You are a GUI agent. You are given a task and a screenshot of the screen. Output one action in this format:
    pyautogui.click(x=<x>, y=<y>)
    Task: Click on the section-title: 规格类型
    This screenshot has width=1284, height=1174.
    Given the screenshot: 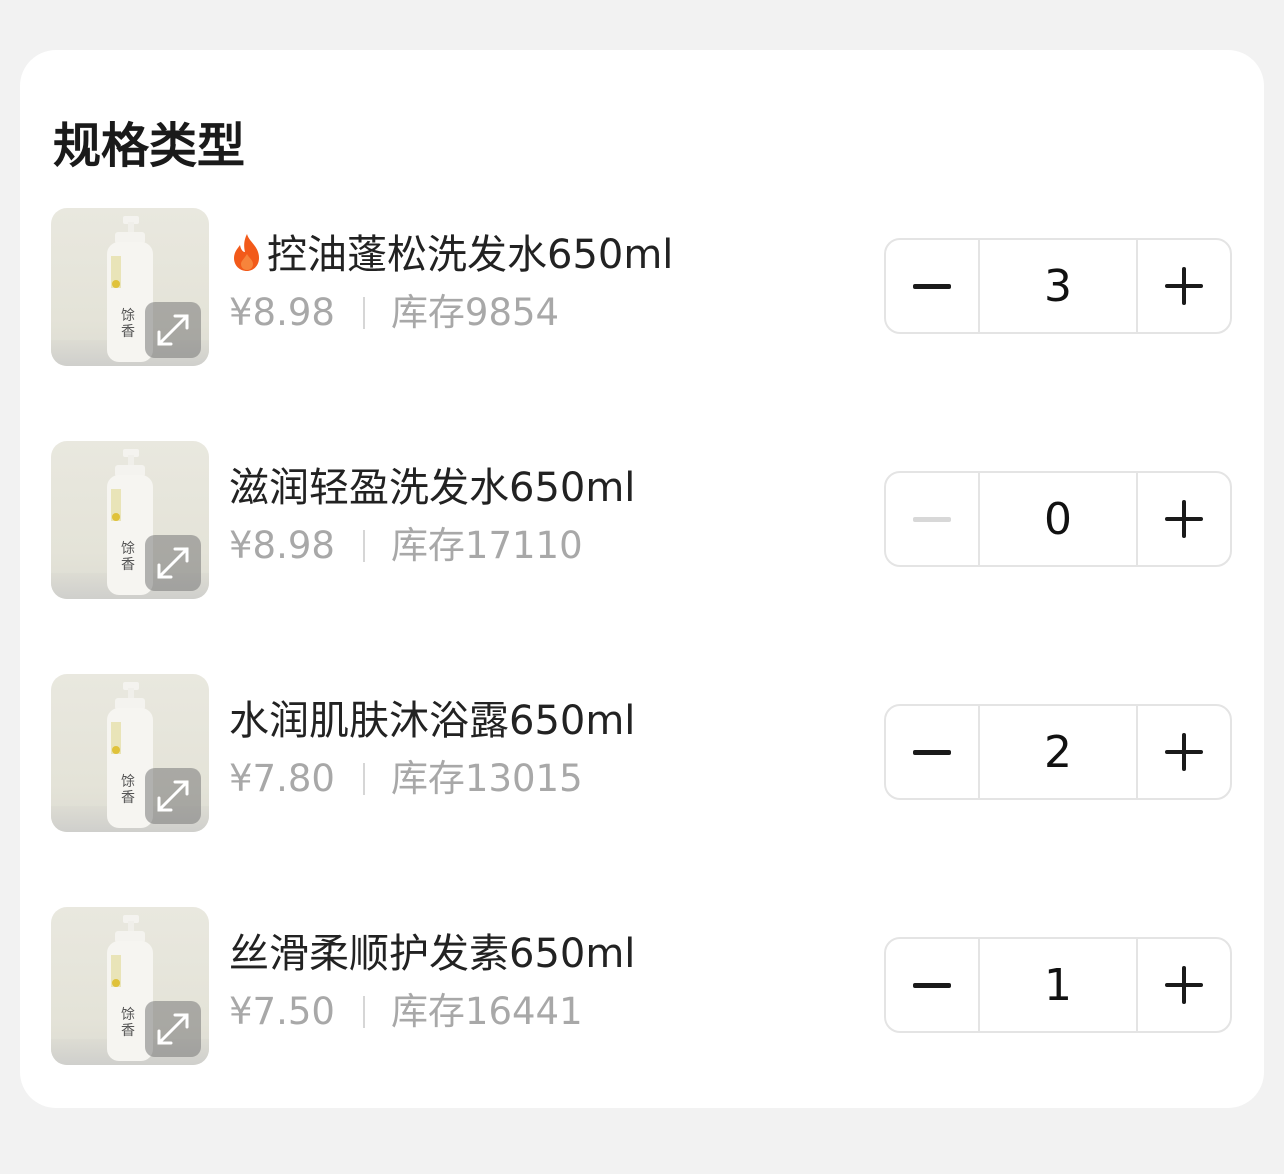 What is the action you would take?
    pyautogui.click(x=149, y=146)
    